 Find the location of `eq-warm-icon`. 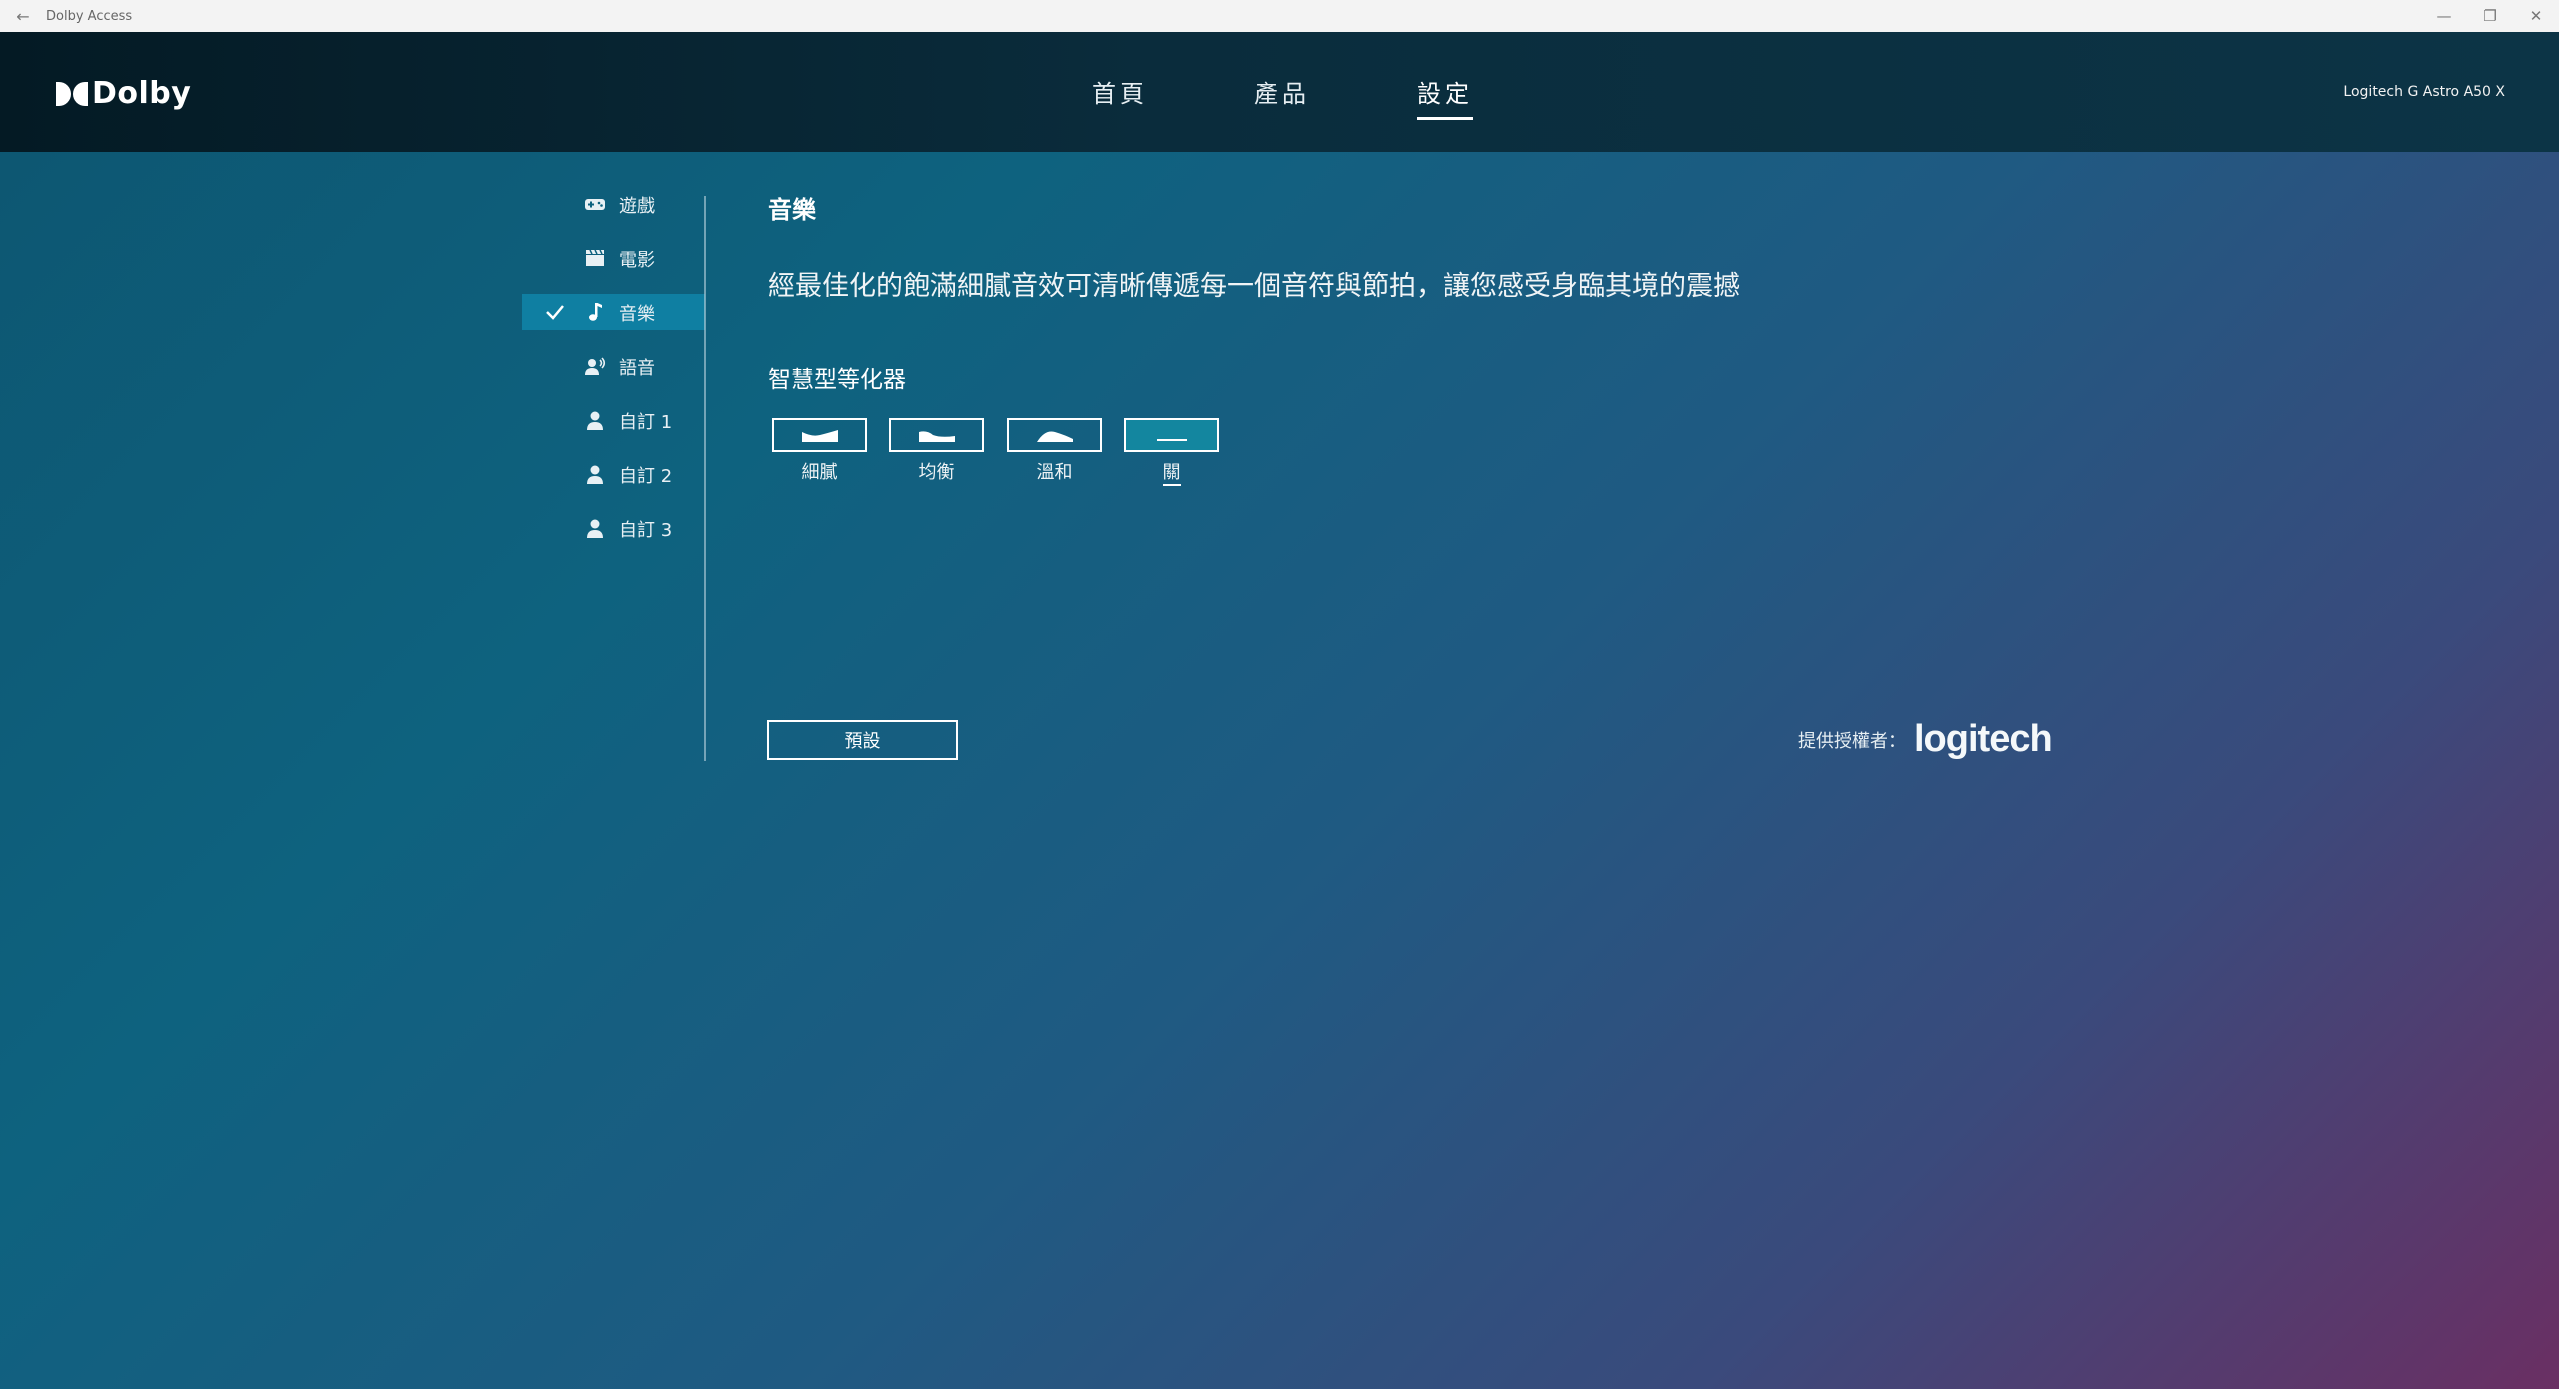

eq-warm-icon is located at coordinates (1054, 436).